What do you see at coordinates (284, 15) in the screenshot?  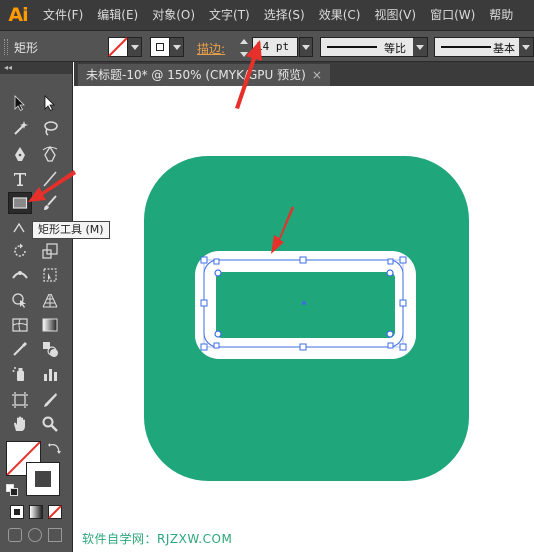 I see `menu-select: 选择(S)` at bounding box center [284, 15].